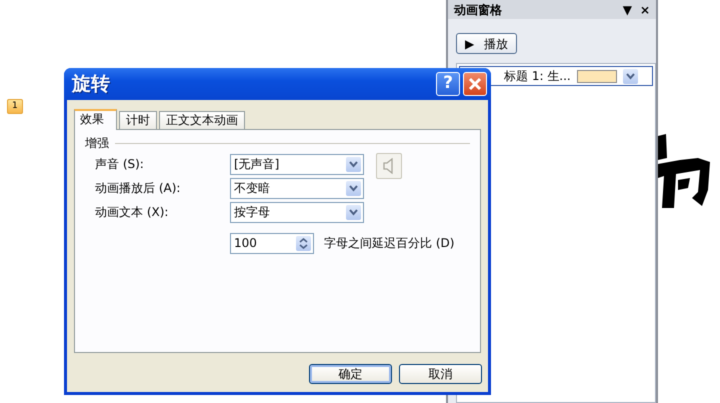 The height and width of the screenshot is (403, 720). Describe the element at coordinates (350, 374) in the screenshot. I see `ok-button: 确定` at that location.